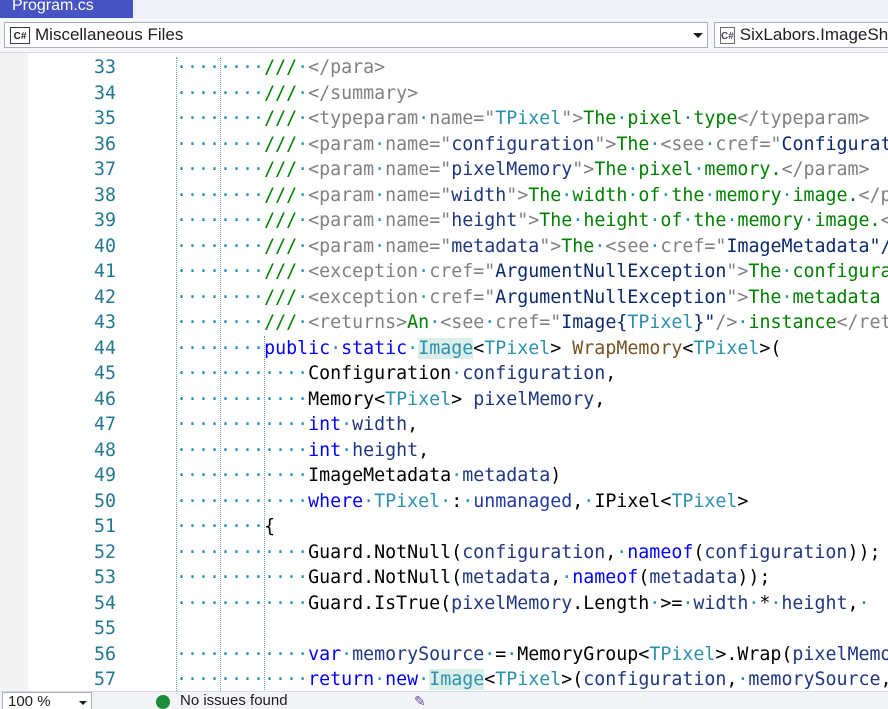  Describe the element at coordinates (280, 68) in the screenshot. I see `code-text: ········///·</para>` at that location.